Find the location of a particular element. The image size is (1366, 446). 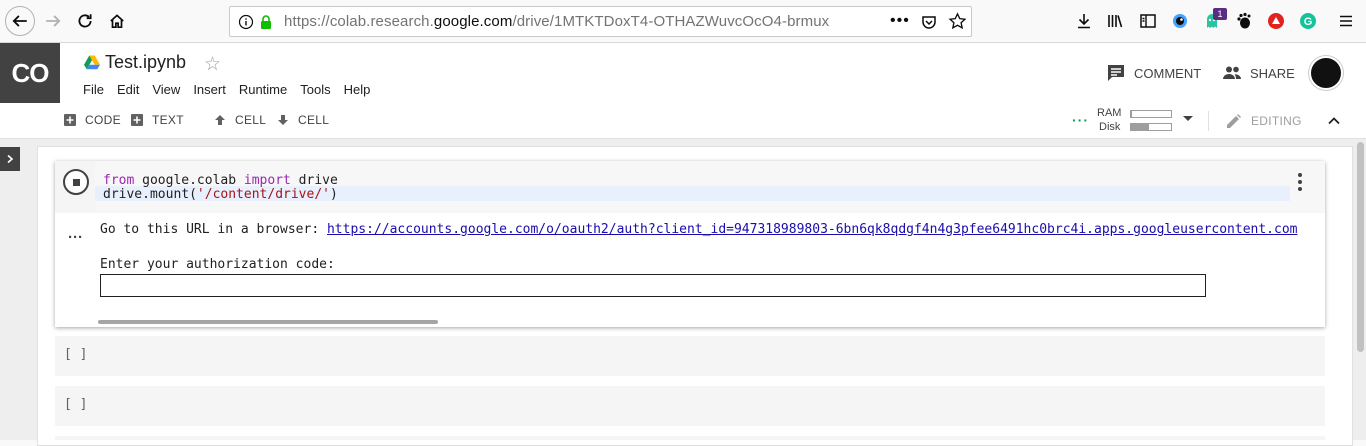

url-prefix: https://colab.research. is located at coordinates (359, 21).